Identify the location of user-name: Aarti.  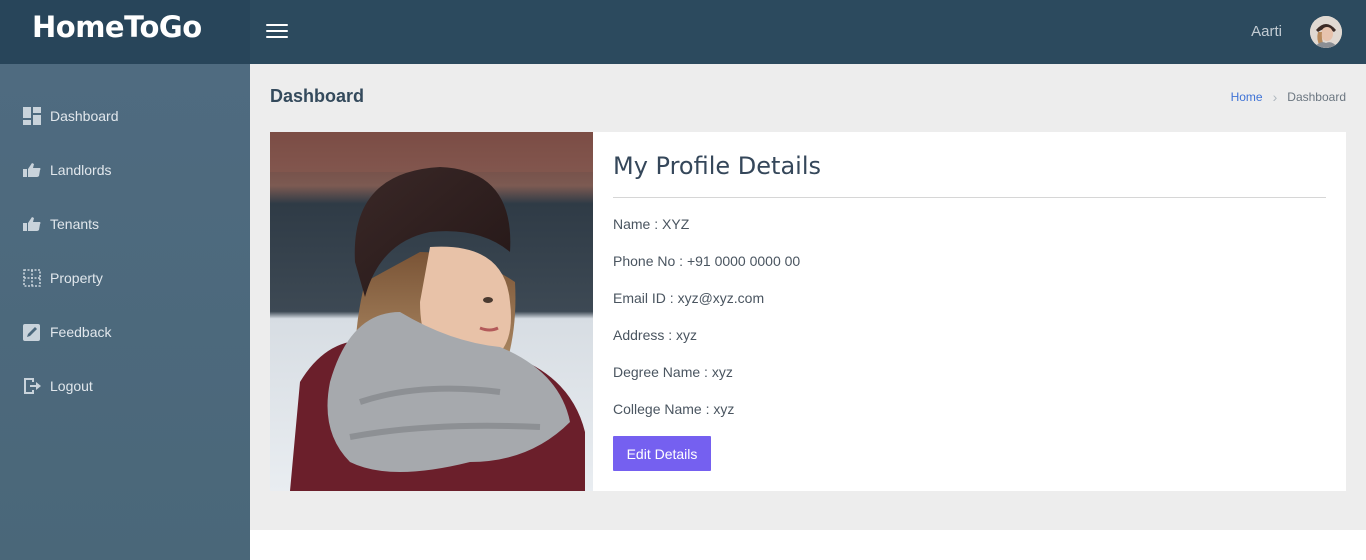
(1266, 31).